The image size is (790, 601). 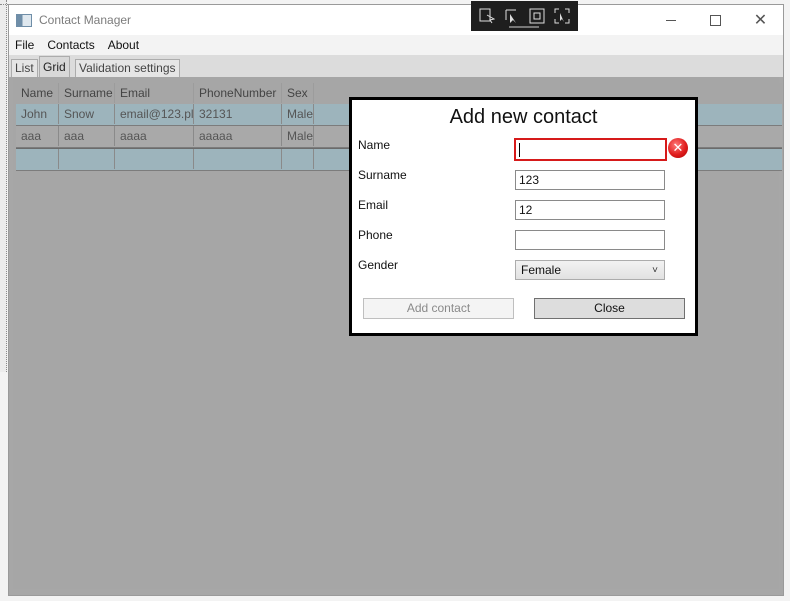 I want to click on column-header-phonenumber: PhoneNumber, so click(x=238, y=93).